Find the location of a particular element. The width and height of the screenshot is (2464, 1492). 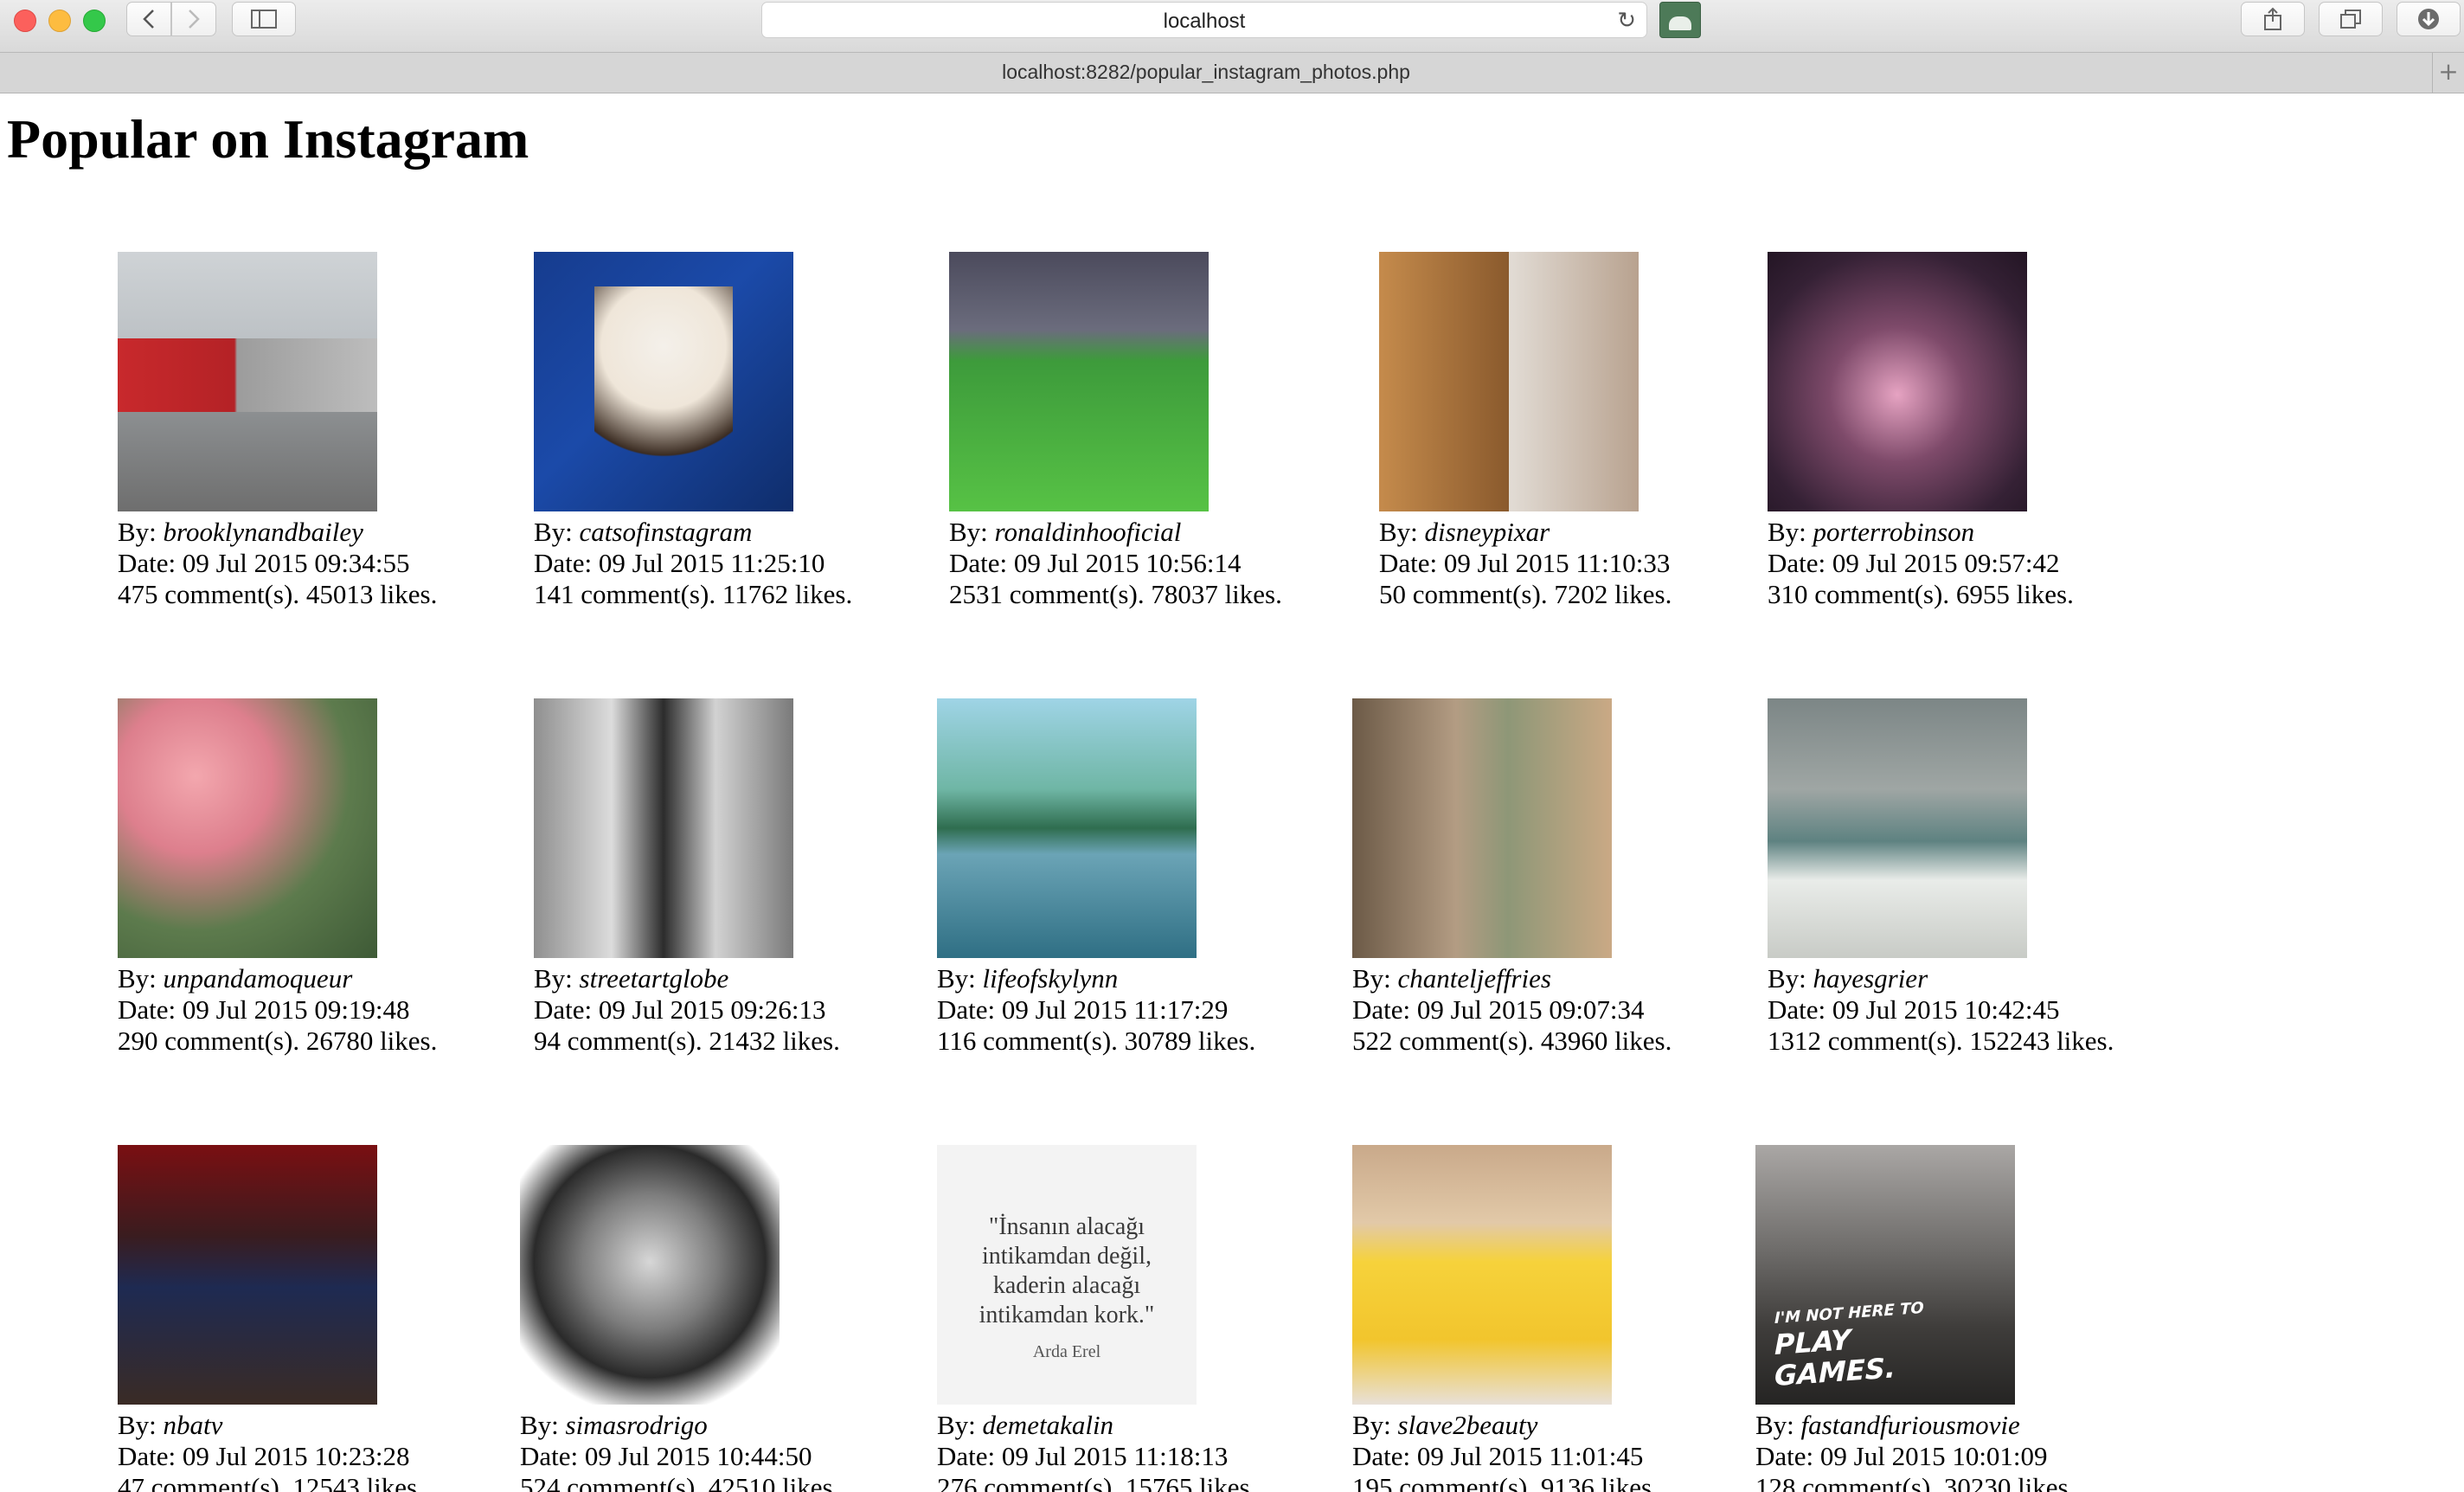

quote-author: Arda Erel is located at coordinates (1066, 1351).